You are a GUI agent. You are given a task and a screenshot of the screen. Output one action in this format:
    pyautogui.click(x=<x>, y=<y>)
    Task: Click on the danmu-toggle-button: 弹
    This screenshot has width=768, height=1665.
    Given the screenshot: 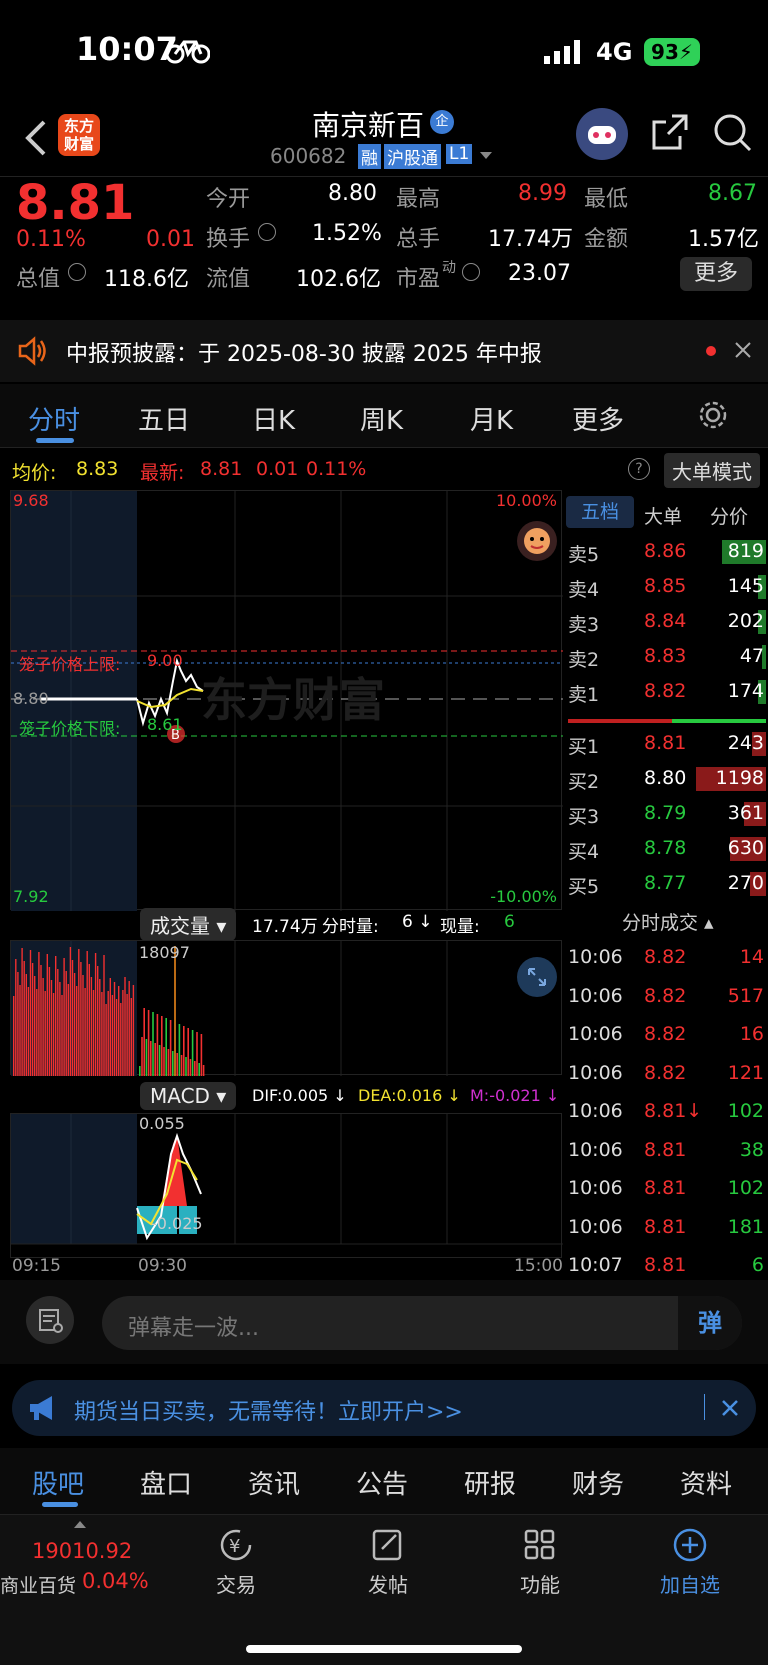 What is the action you would take?
    pyautogui.click(x=710, y=1323)
    